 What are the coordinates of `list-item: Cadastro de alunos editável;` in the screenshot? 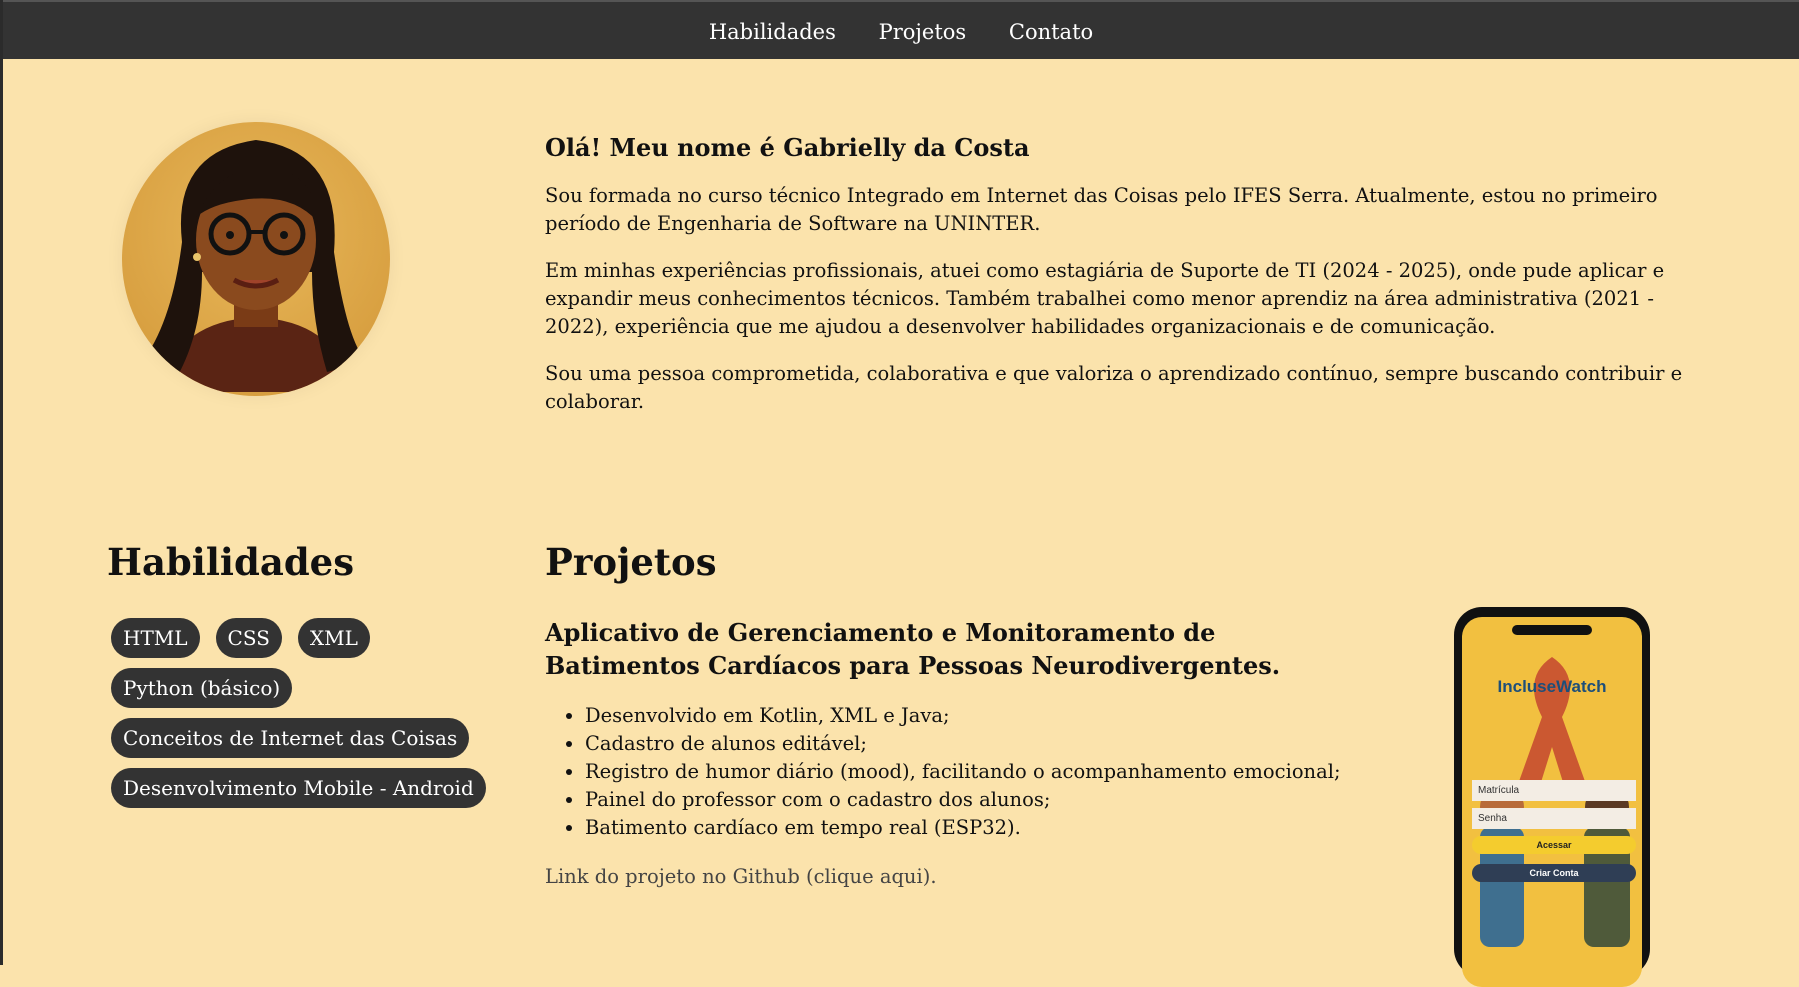 It's located at (963, 744).